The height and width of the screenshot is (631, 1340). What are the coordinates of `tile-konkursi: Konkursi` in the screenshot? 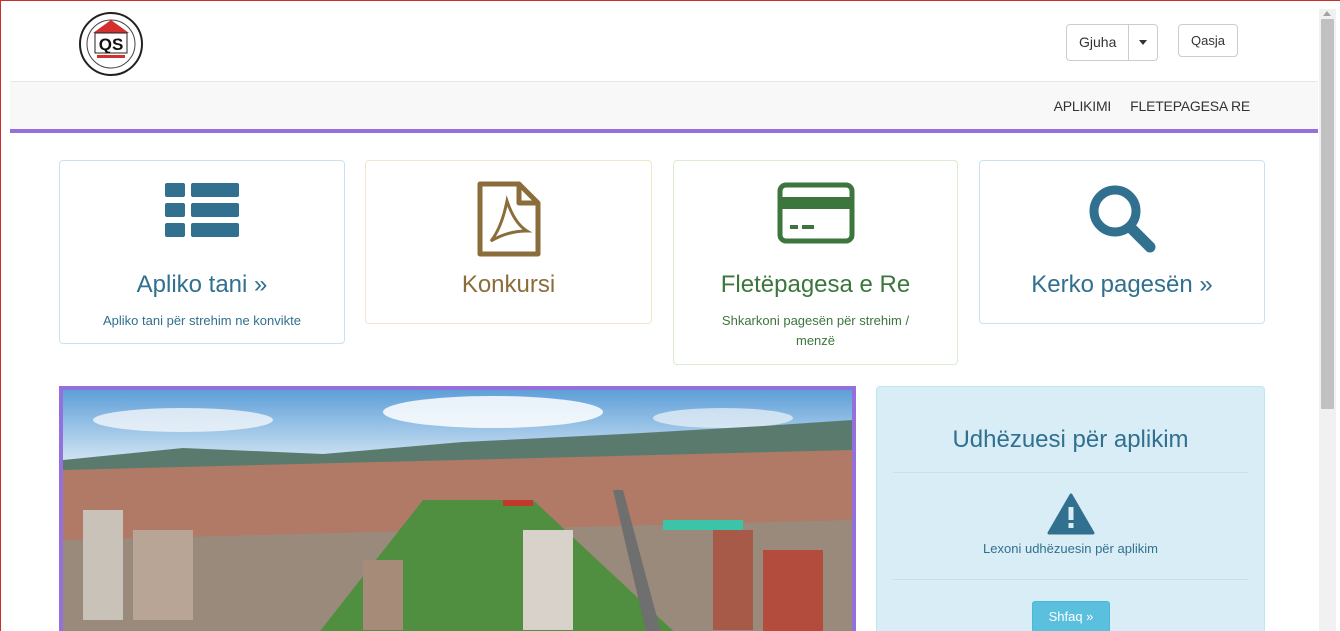 It's located at (508, 242).